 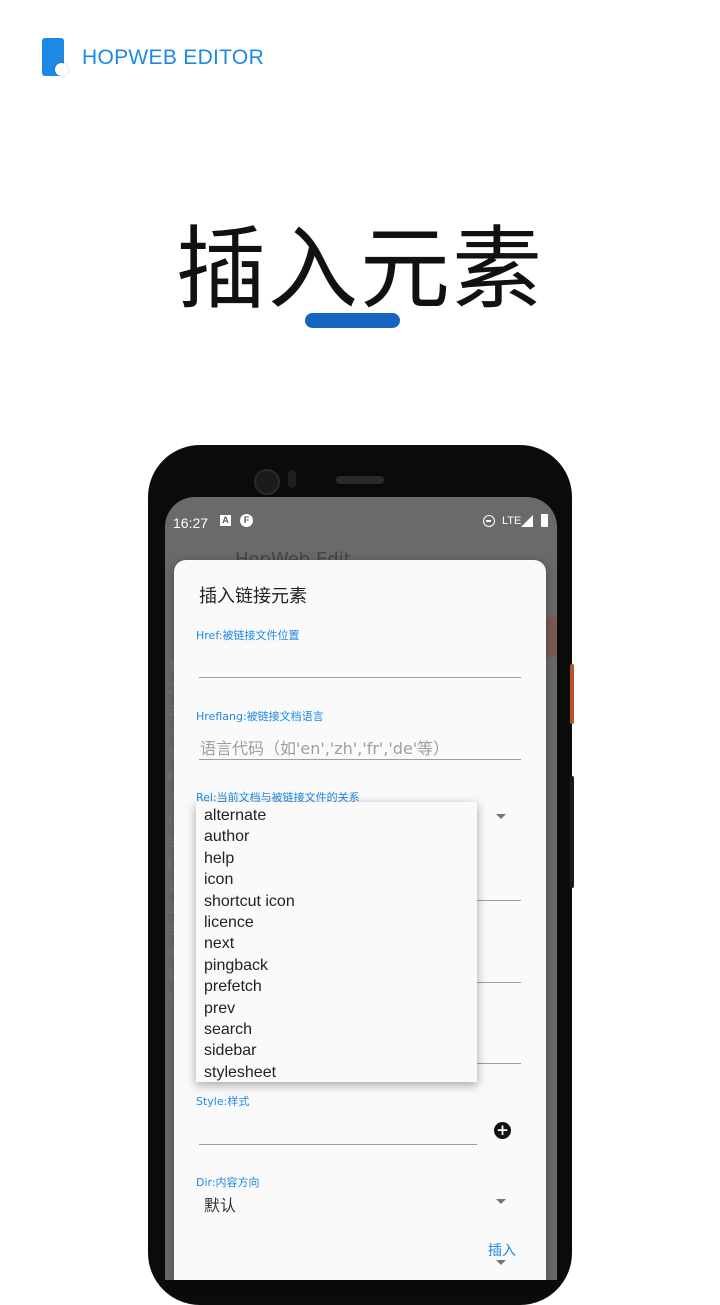 What do you see at coordinates (501, 1262) in the screenshot?
I see `scroll-down-arrow-icon` at bounding box center [501, 1262].